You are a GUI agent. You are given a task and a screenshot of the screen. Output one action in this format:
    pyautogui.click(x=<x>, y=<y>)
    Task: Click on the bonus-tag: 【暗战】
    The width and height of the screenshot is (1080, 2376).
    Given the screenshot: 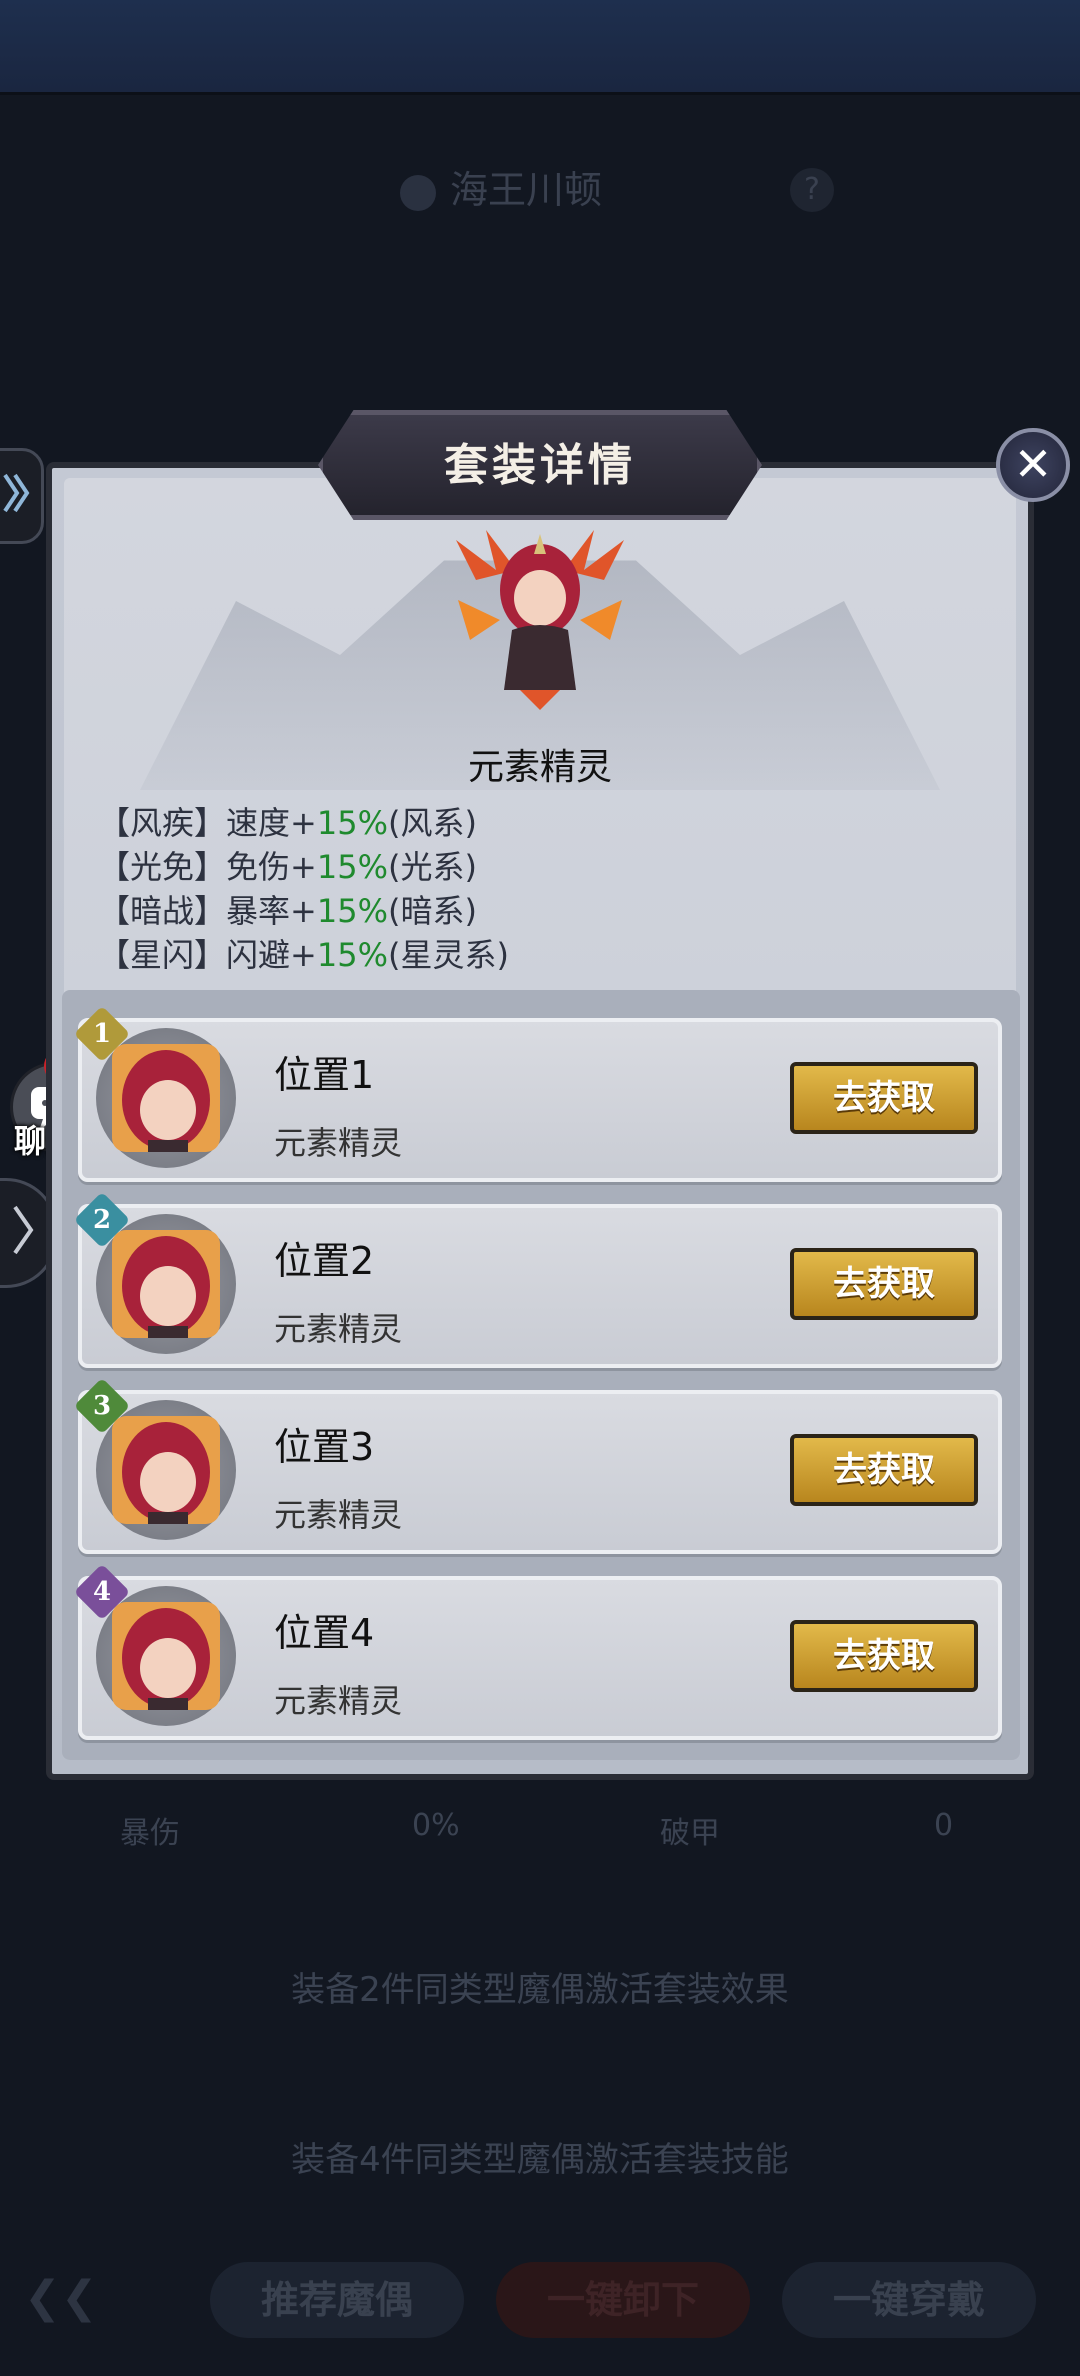 What is the action you would take?
    pyautogui.click(x=162, y=911)
    